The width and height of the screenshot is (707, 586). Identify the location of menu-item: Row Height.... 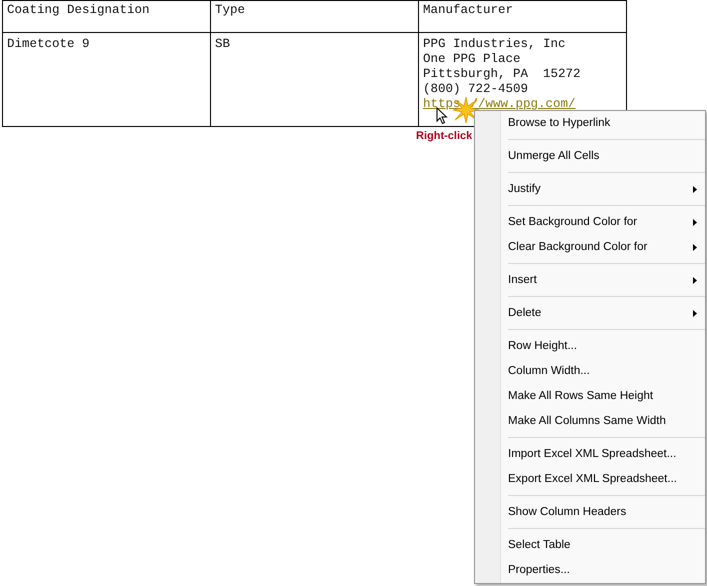
(590, 346).